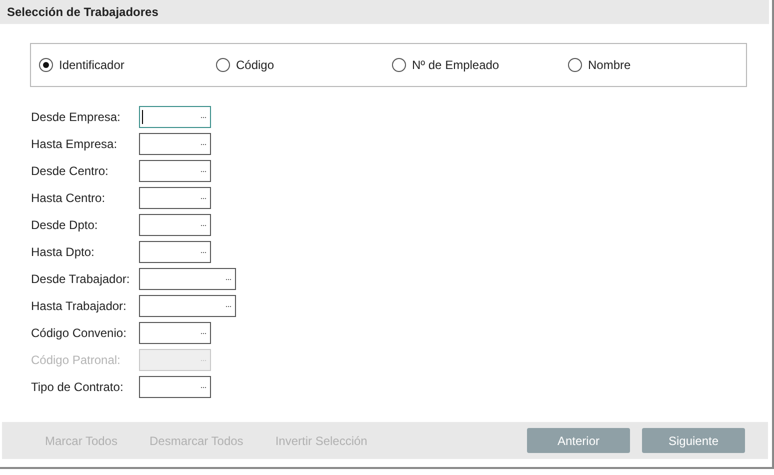 The height and width of the screenshot is (475, 774). What do you see at coordinates (79, 306) in the screenshot?
I see `field-label: Hasta Trabajador:` at bounding box center [79, 306].